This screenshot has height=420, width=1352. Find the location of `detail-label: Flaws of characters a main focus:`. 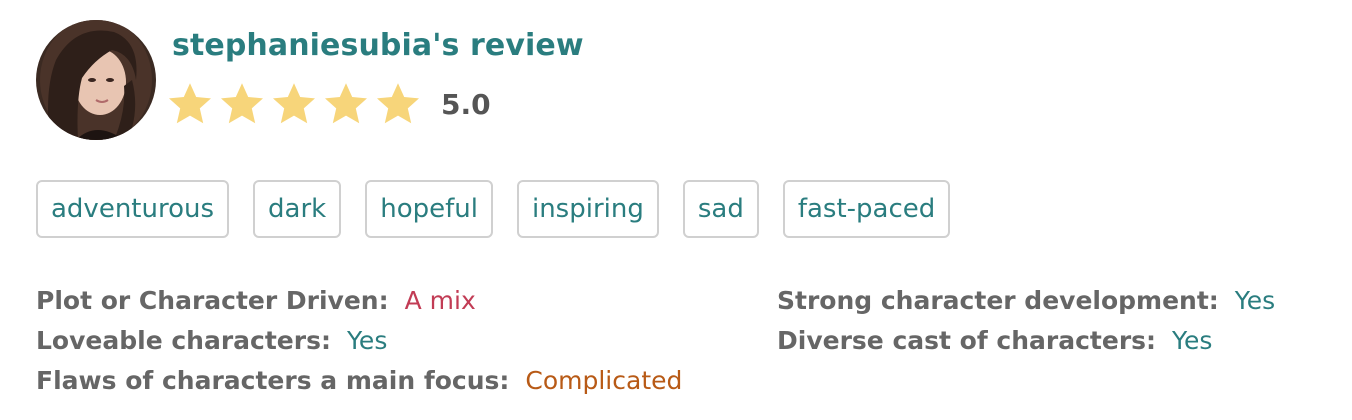

detail-label: Flaws of characters a main focus: is located at coordinates (273, 380).